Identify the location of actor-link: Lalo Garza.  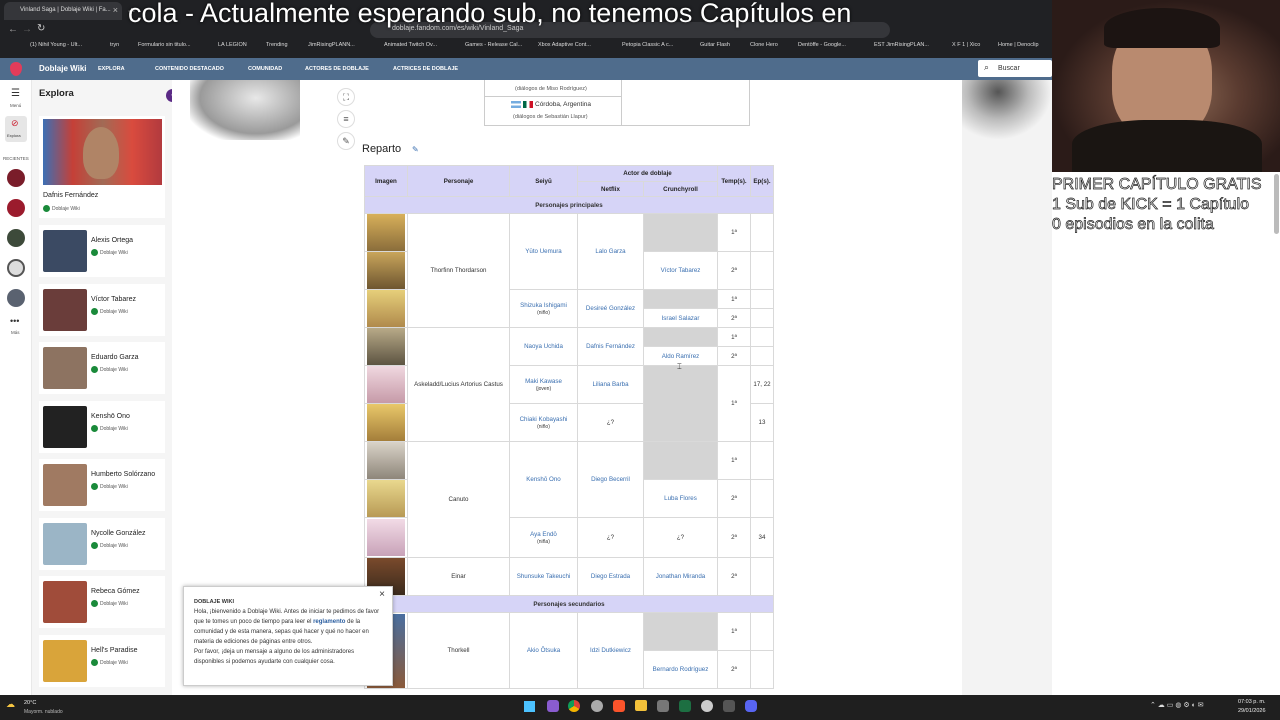
(610, 251).